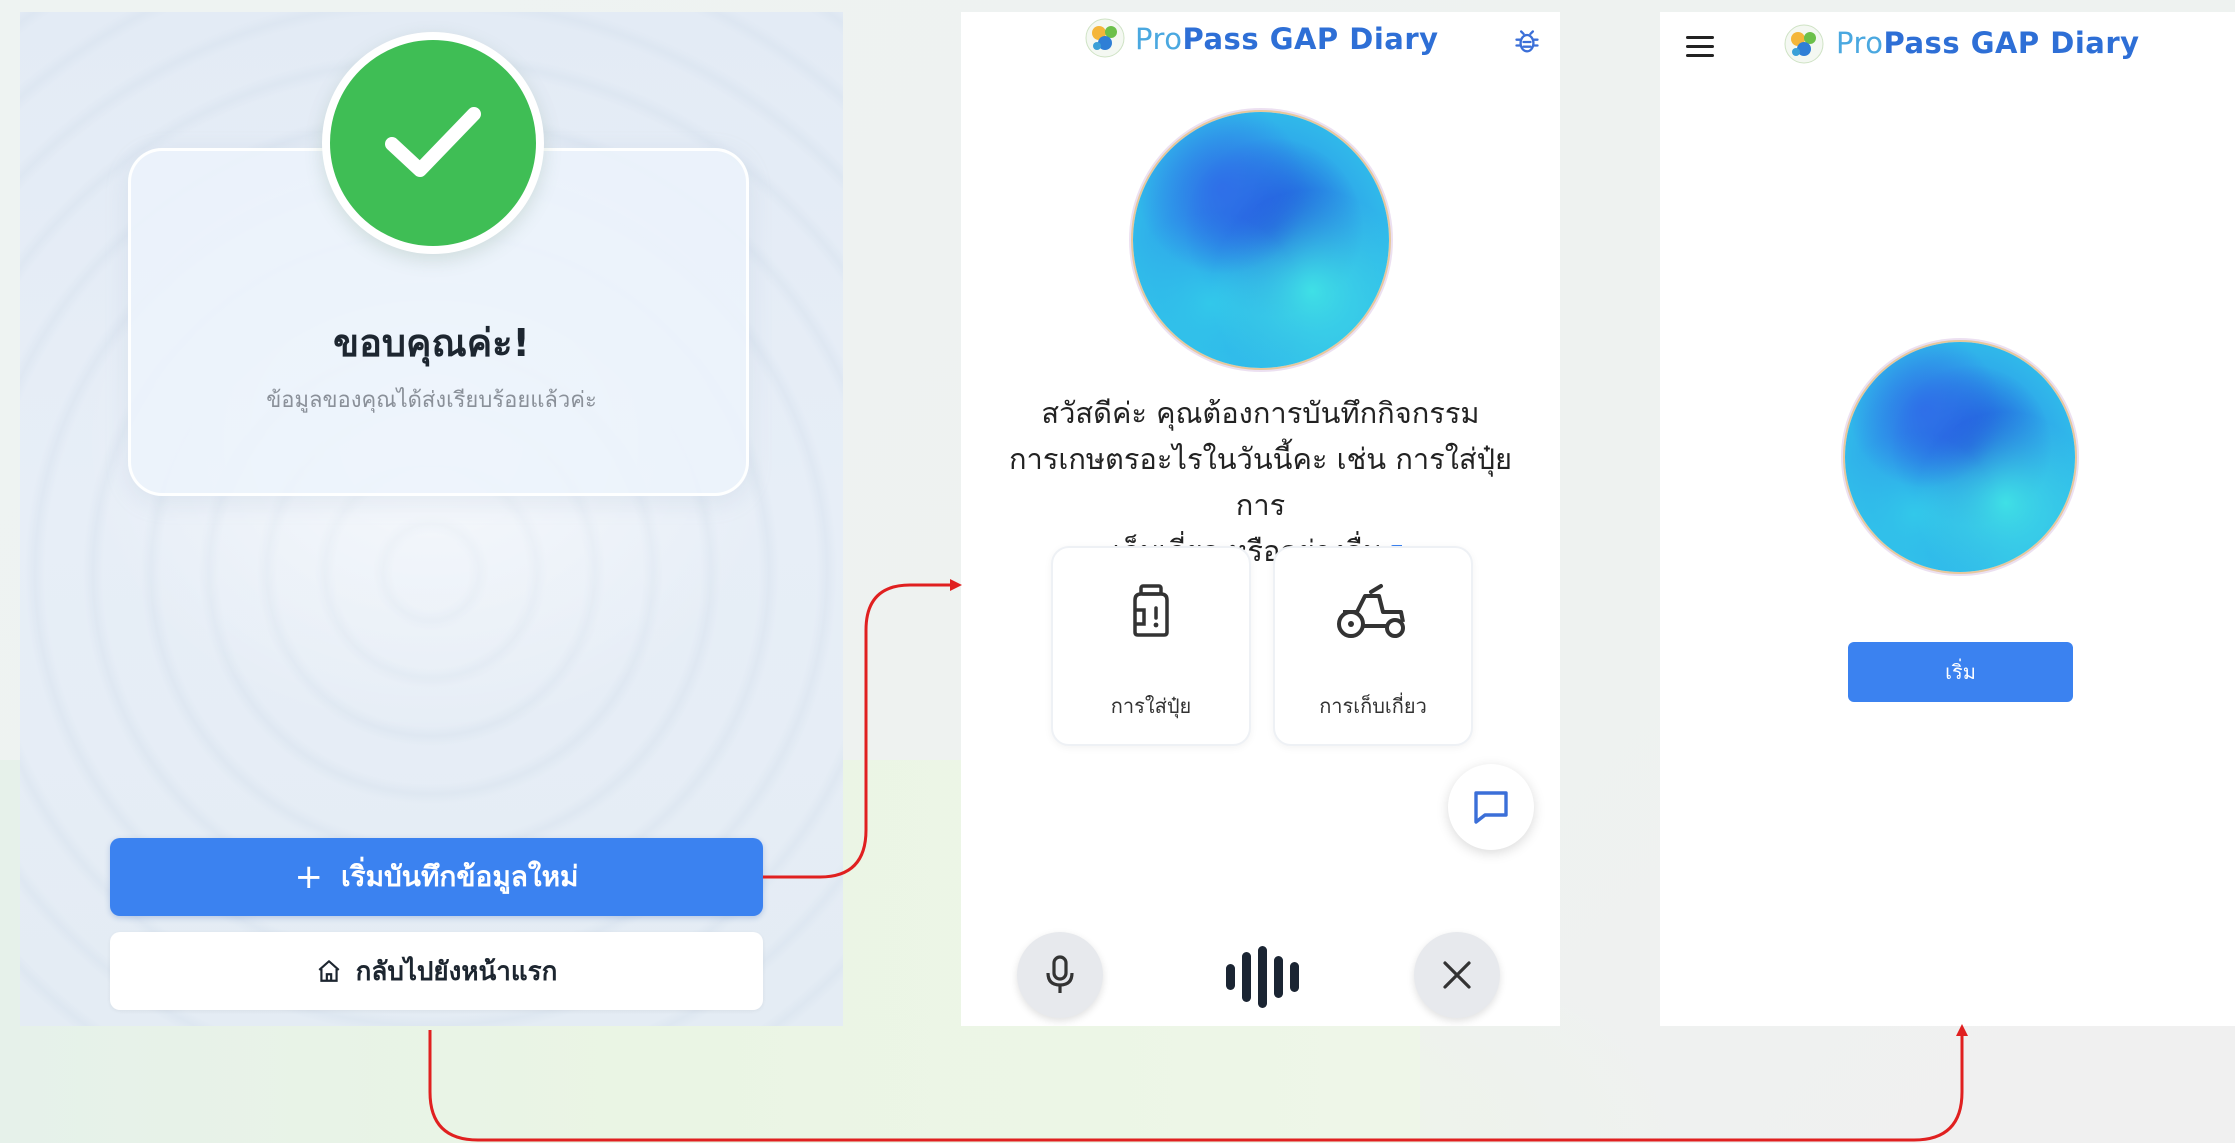 This screenshot has width=2235, height=1143. I want to click on connector-home-to-start, so click(1196, 1086).